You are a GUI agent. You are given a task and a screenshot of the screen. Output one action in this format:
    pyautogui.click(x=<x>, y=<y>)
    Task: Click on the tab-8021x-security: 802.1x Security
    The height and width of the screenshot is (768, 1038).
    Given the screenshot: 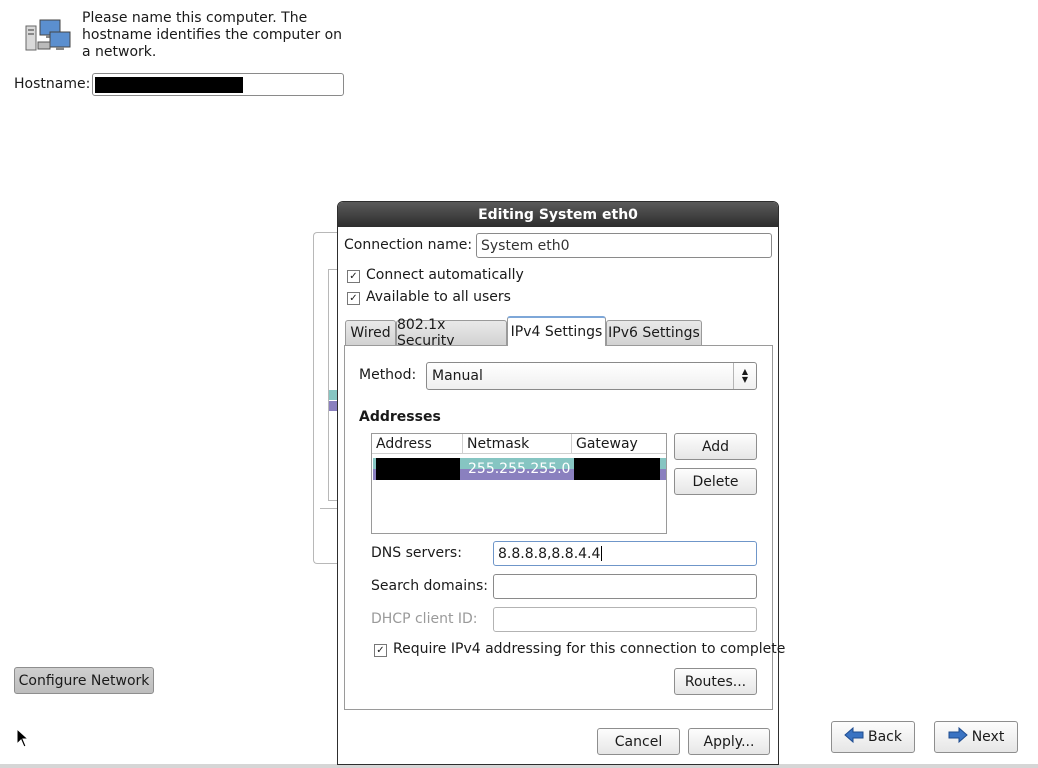 What is the action you would take?
    pyautogui.click(x=451, y=333)
    